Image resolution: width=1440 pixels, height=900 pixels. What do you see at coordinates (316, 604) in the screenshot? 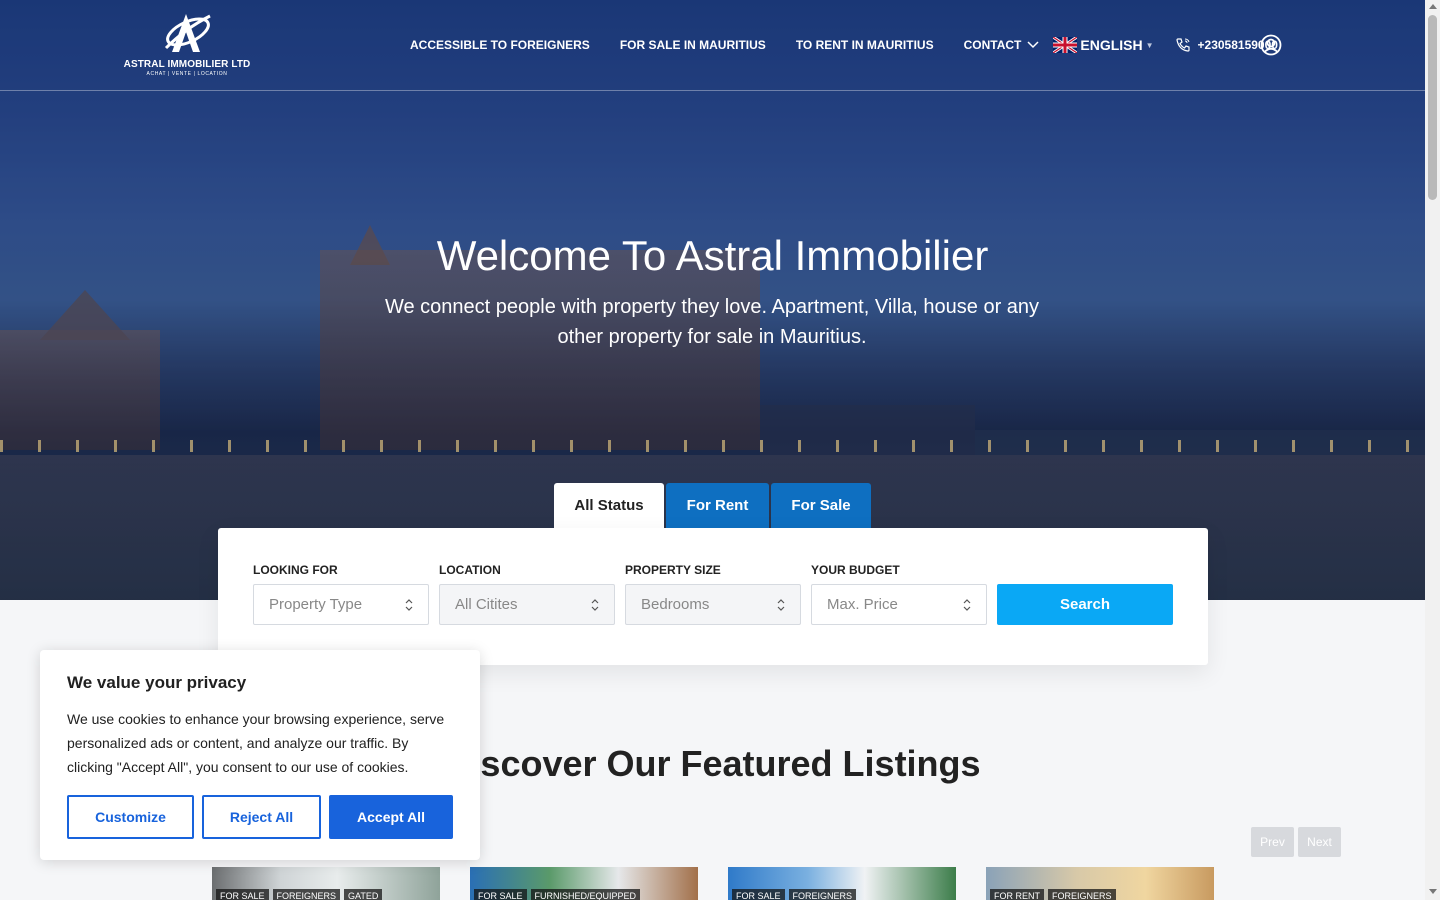
I see `select-value: Property Type` at bounding box center [316, 604].